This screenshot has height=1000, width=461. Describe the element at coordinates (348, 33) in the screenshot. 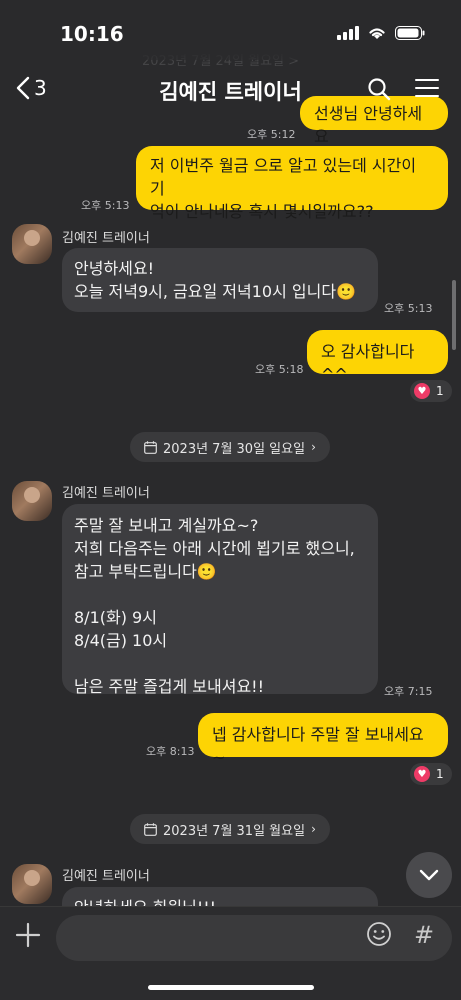

I see `cellular-signal-icon` at that location.